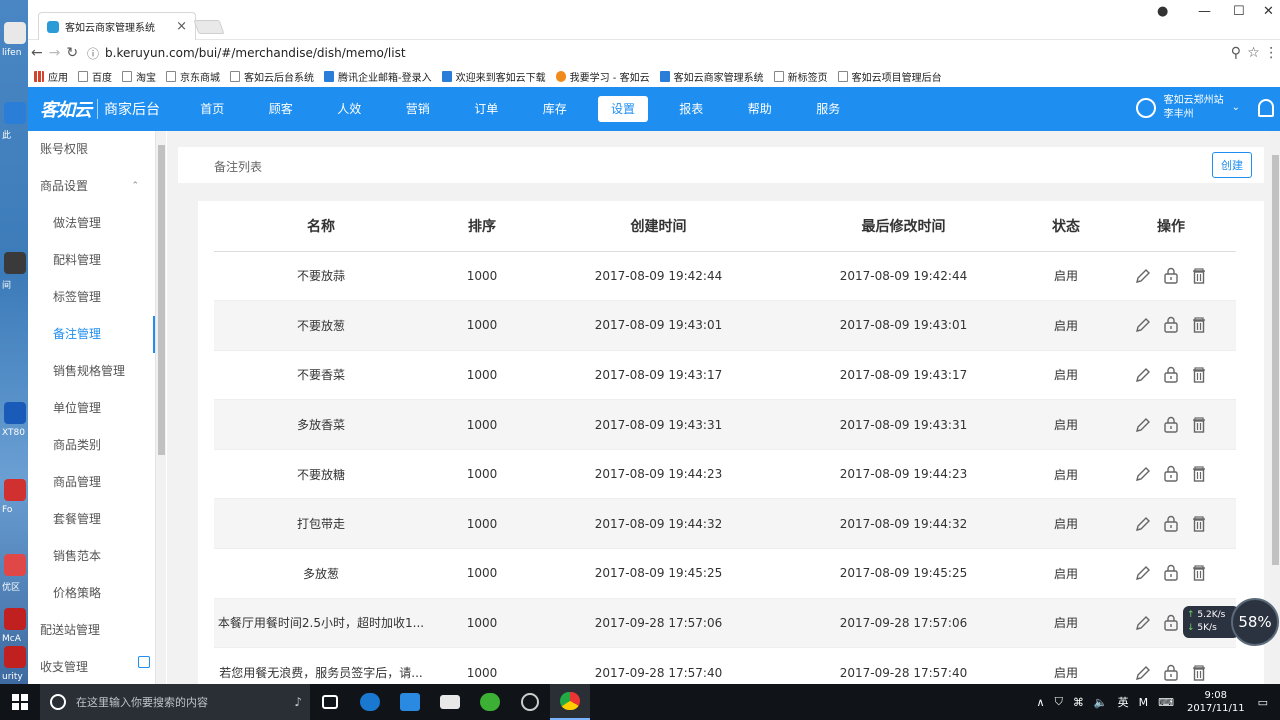 Image resolution: width=1280 pixels, height=720 pixels. Describe the element at coordinates (93, 53) in the screenshot. I see `info-icon: ⓘ` at that location.